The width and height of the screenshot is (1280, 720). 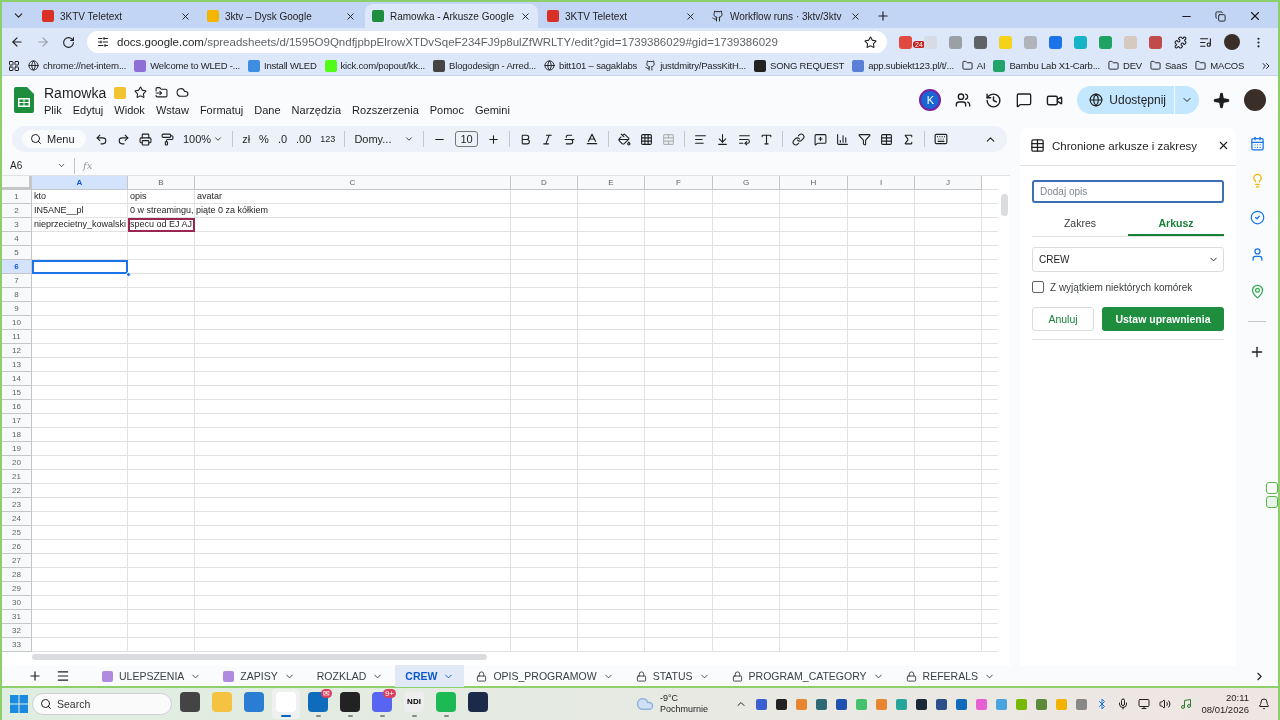 I want to click on browser-tab: 3ktv – Dysk Google, so click(x=281, y=16).